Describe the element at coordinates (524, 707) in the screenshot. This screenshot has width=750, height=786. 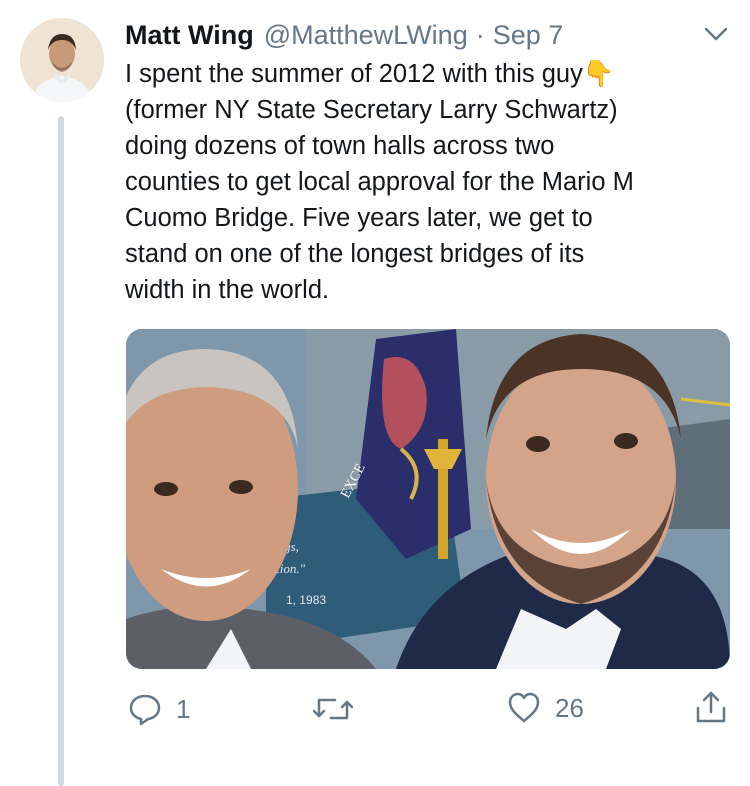
I see `heart-icon` at that location.